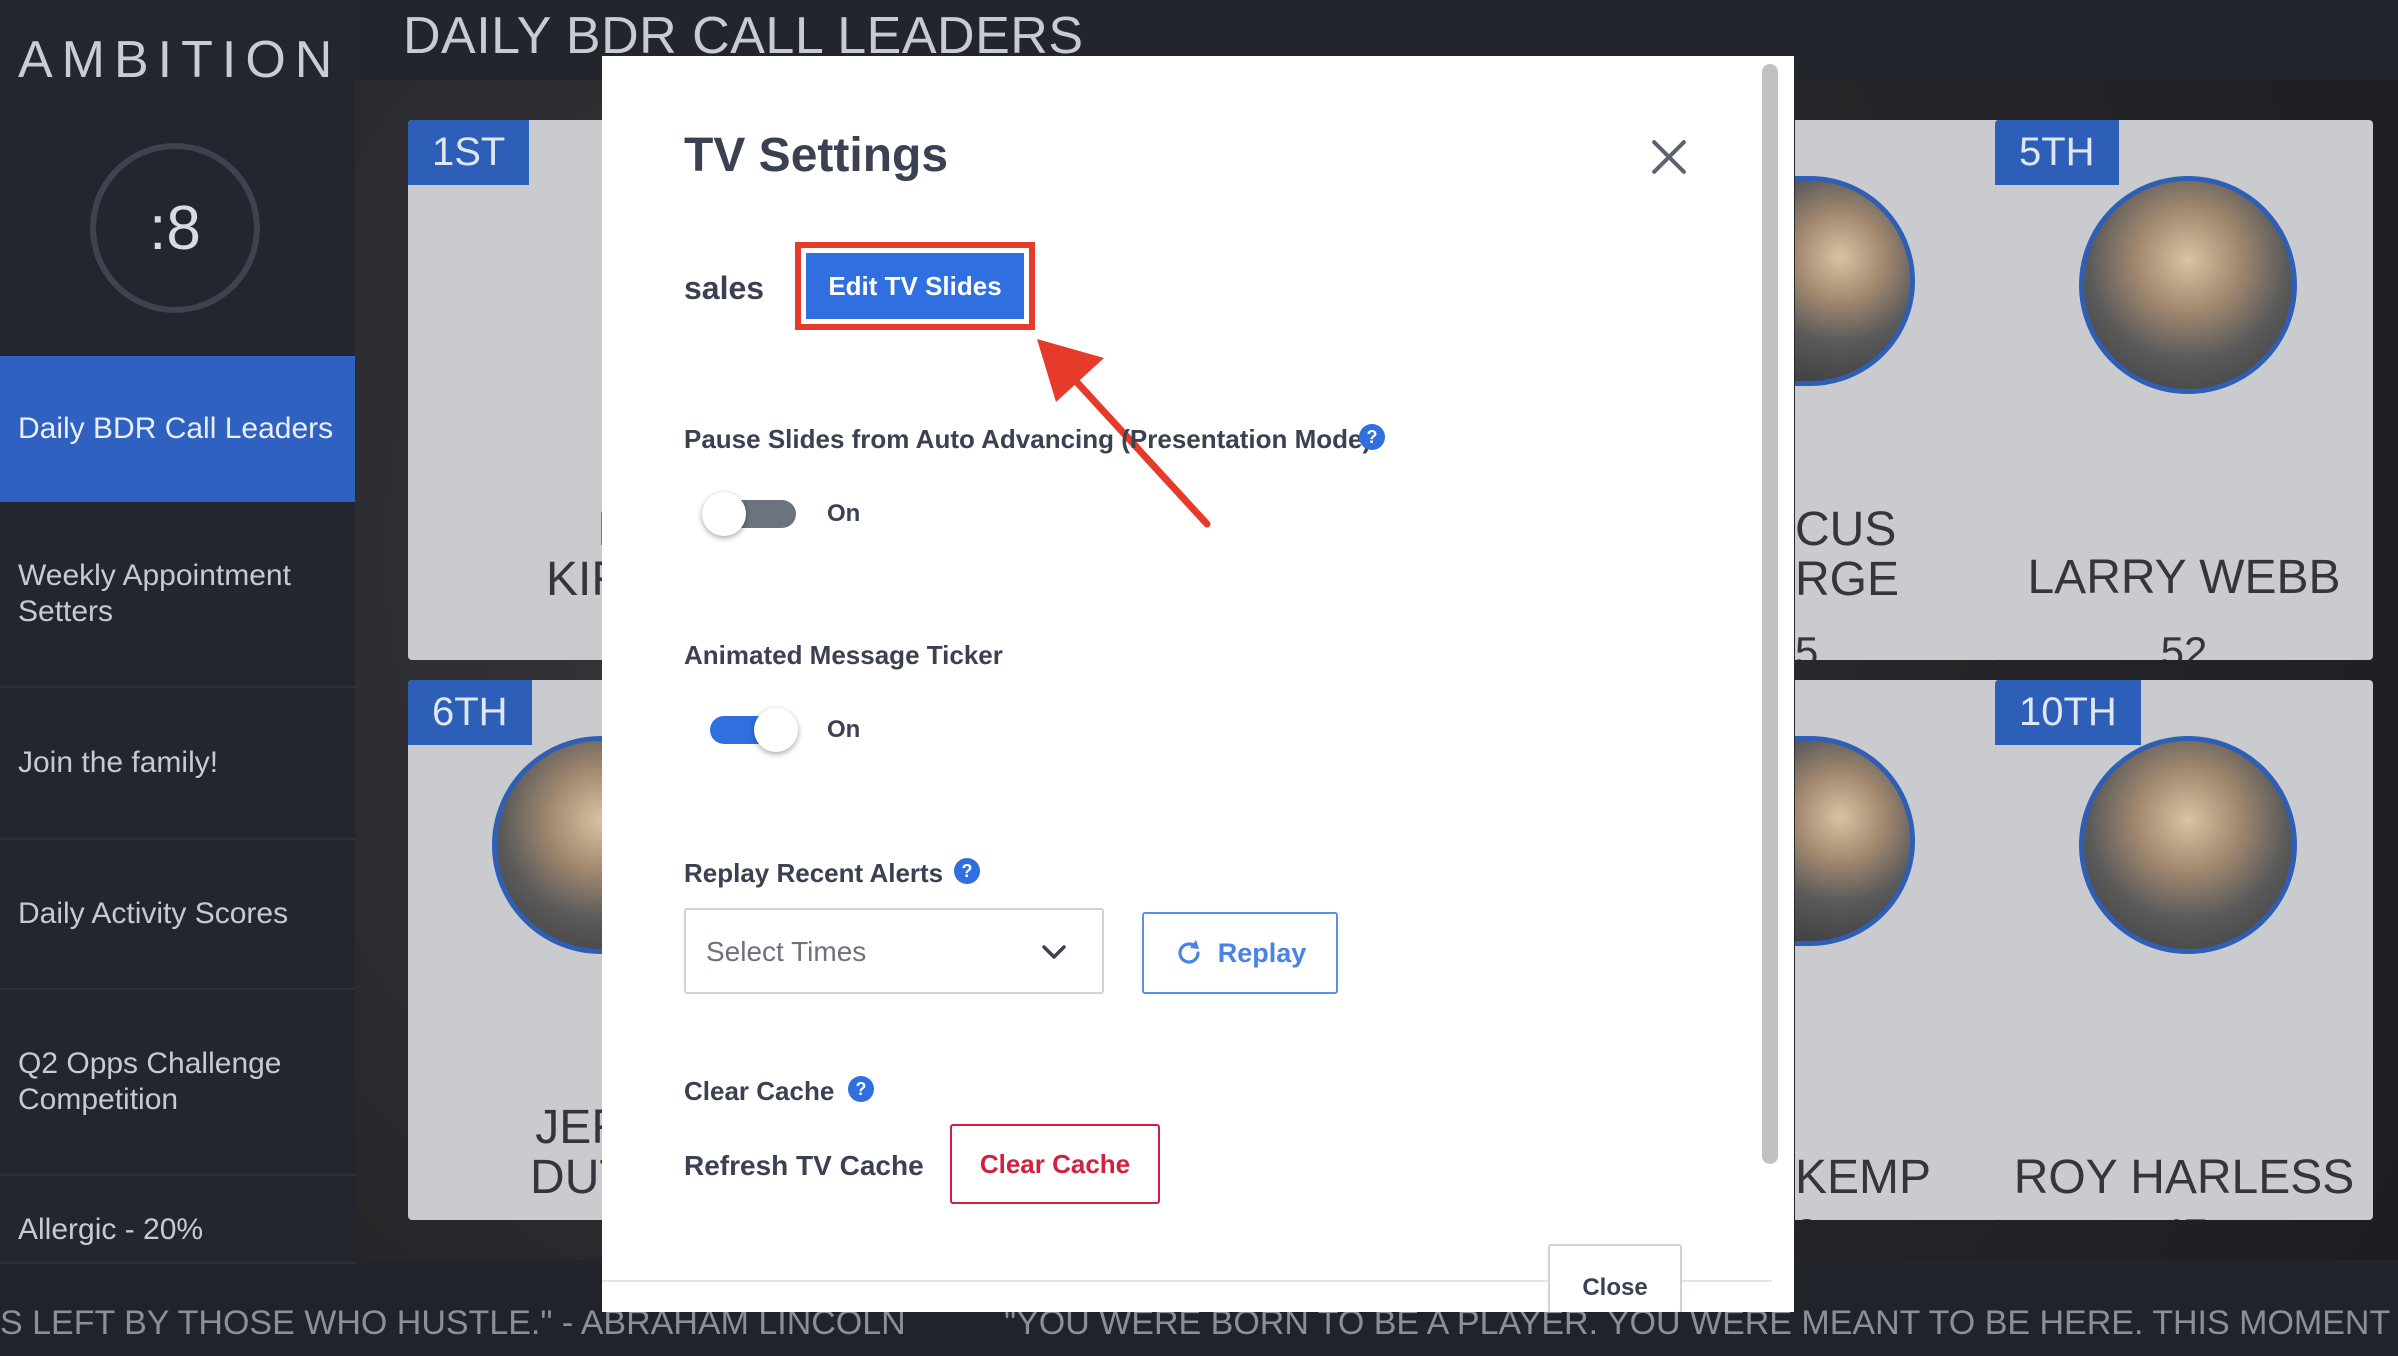 The image size is (2398, 1356). What do you see at coordinates (2184, 1215) in the screenshot?
I see `leader-score: 47` at bounding box center [2184, 1215].